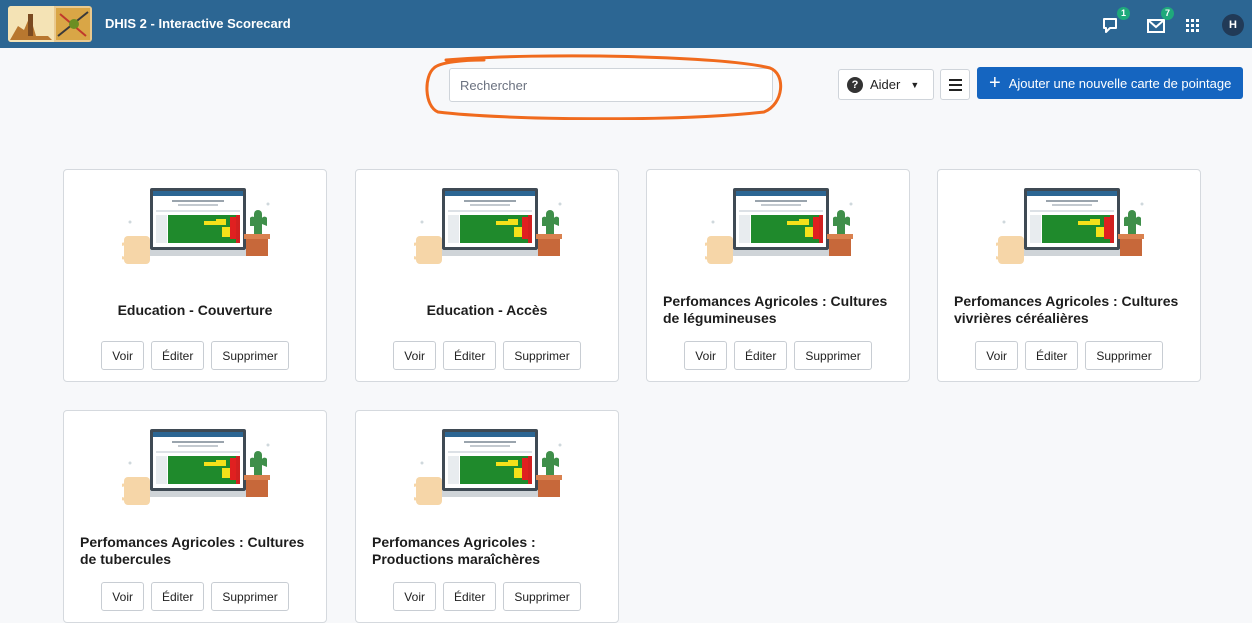 This screenshot has width=1252, height=623. What do you see at coordinates (1159, 22) in the screenshot?
I see `messages-button: 7` at bounding box center [1159, 22].